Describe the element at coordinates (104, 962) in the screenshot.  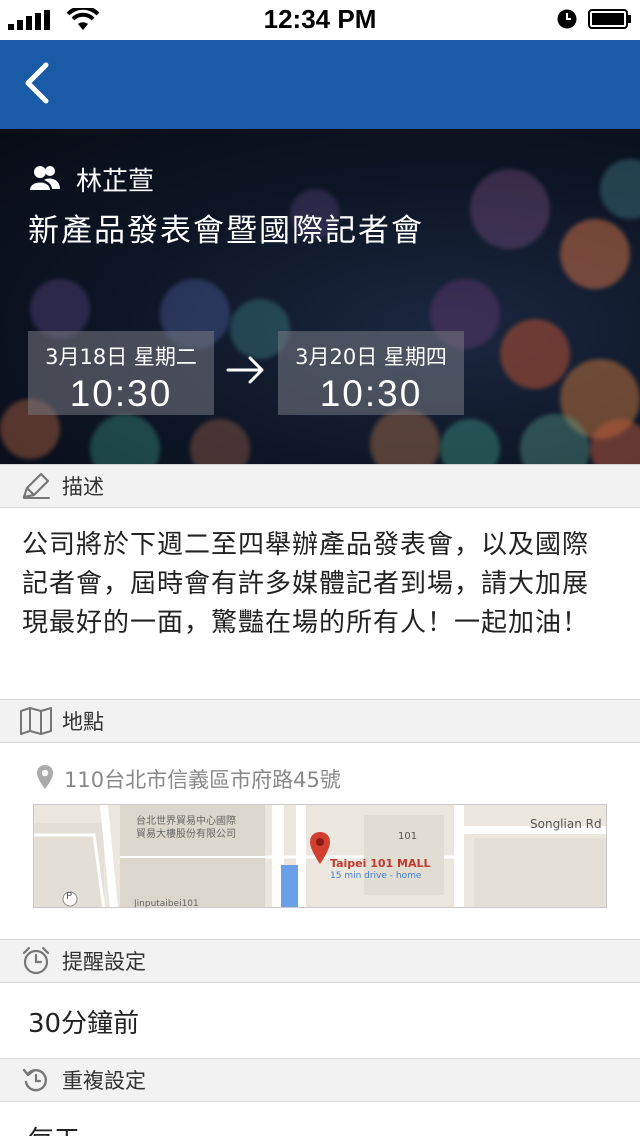
I see `reminder-label: 提醒設定` at that location.